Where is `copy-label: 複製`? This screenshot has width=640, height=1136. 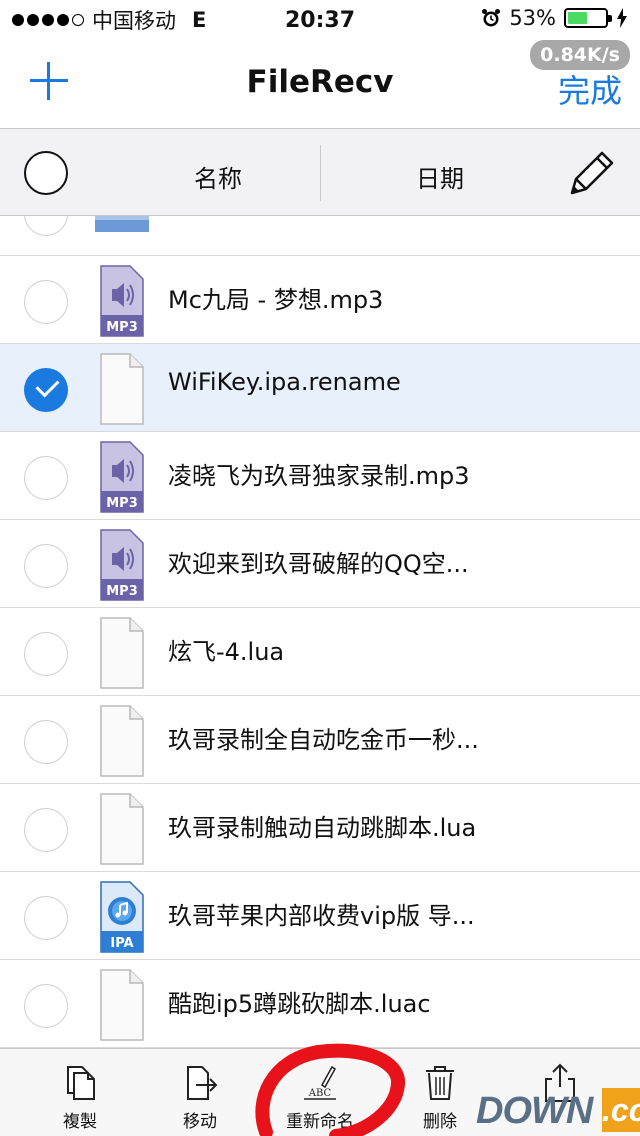 copy-label: 複製 is located at coordinates (80, 1122).